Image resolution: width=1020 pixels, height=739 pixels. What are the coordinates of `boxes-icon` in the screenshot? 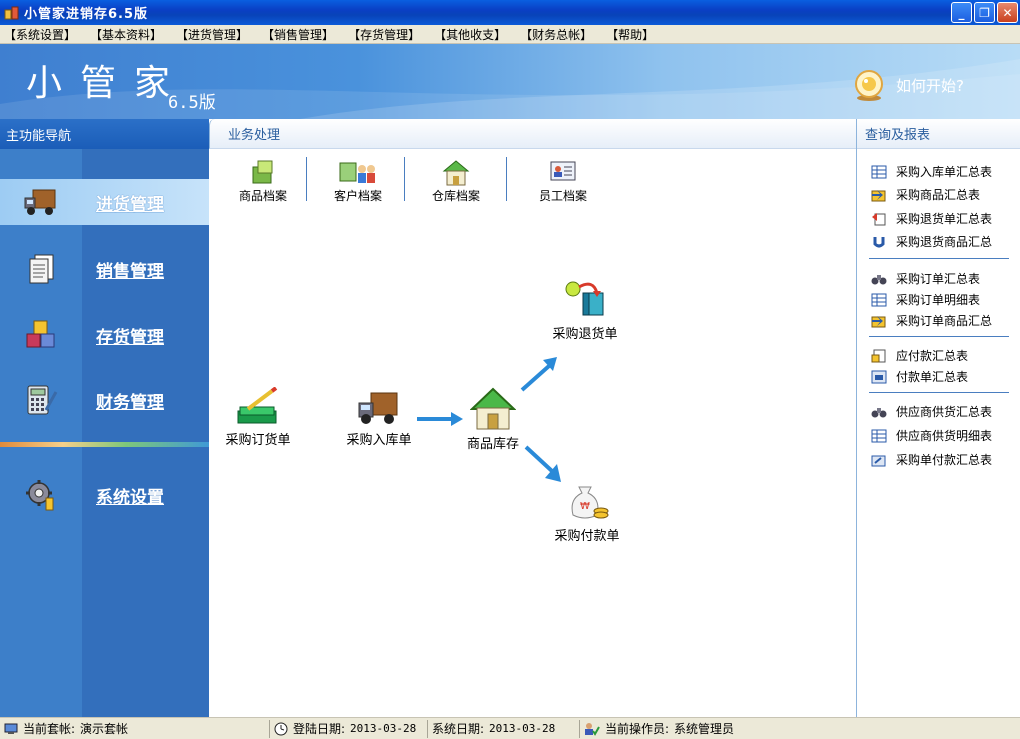 It's located at (40, 334).